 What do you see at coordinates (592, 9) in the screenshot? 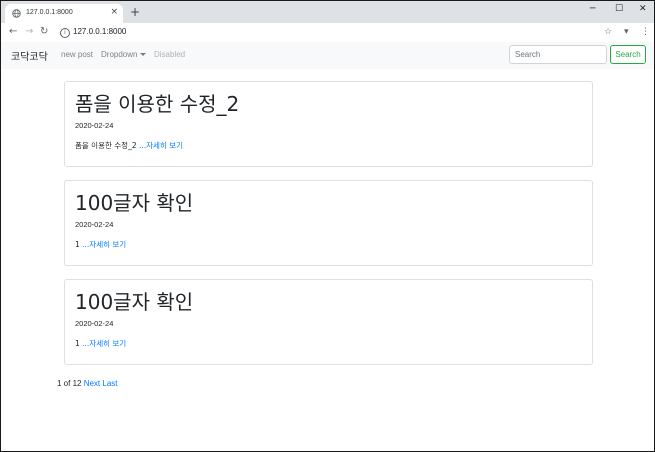
I see `minimize-icon: ─` at bounding box center [592, 9].